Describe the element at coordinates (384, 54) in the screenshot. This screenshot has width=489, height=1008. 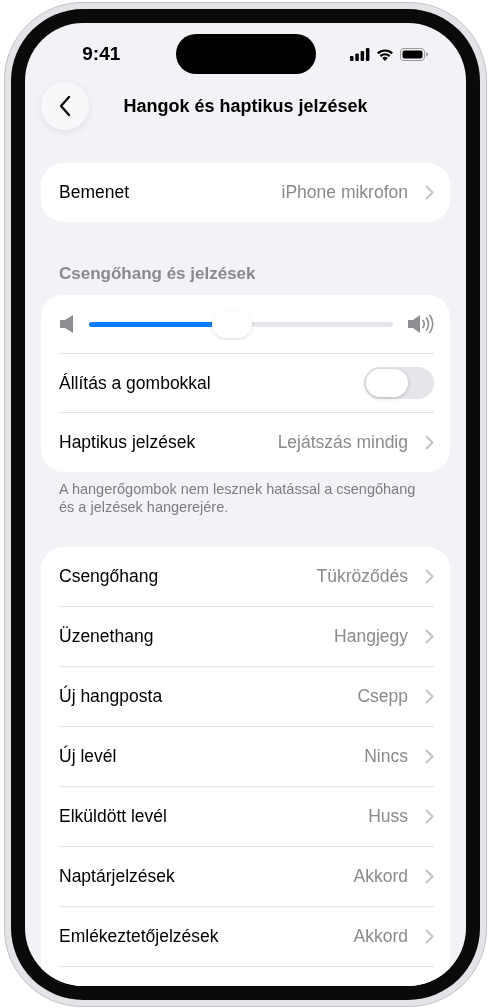
I see `wifi-icon` at that location.